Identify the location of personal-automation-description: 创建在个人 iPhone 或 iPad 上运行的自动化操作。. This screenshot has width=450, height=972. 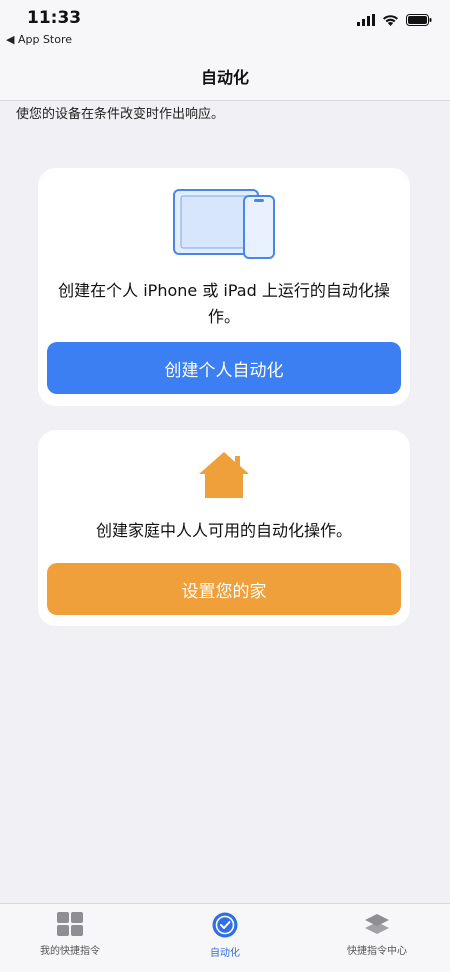
(224, 303).